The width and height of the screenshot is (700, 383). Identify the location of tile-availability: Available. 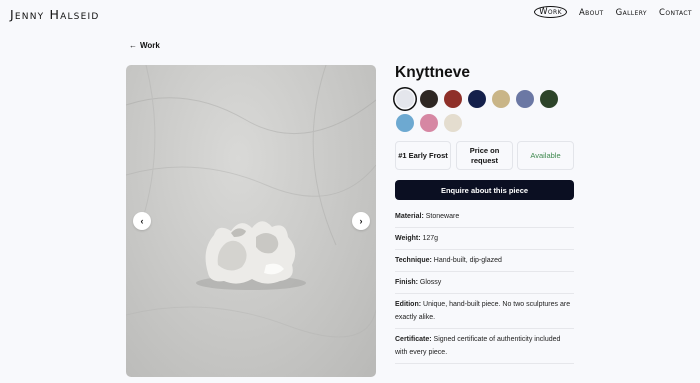
(545, 155).